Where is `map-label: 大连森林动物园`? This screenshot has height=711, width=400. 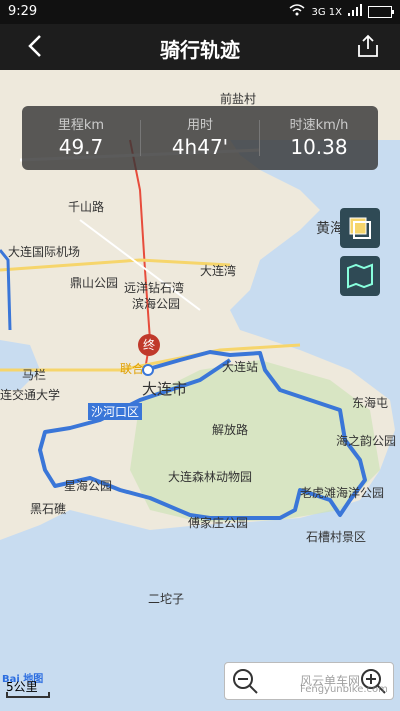 map-label: 大连森林动物园 is located at coordinates (210, 477).